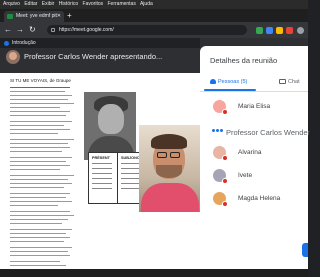  I want to click on back-icon: ←, so click(8, 30).